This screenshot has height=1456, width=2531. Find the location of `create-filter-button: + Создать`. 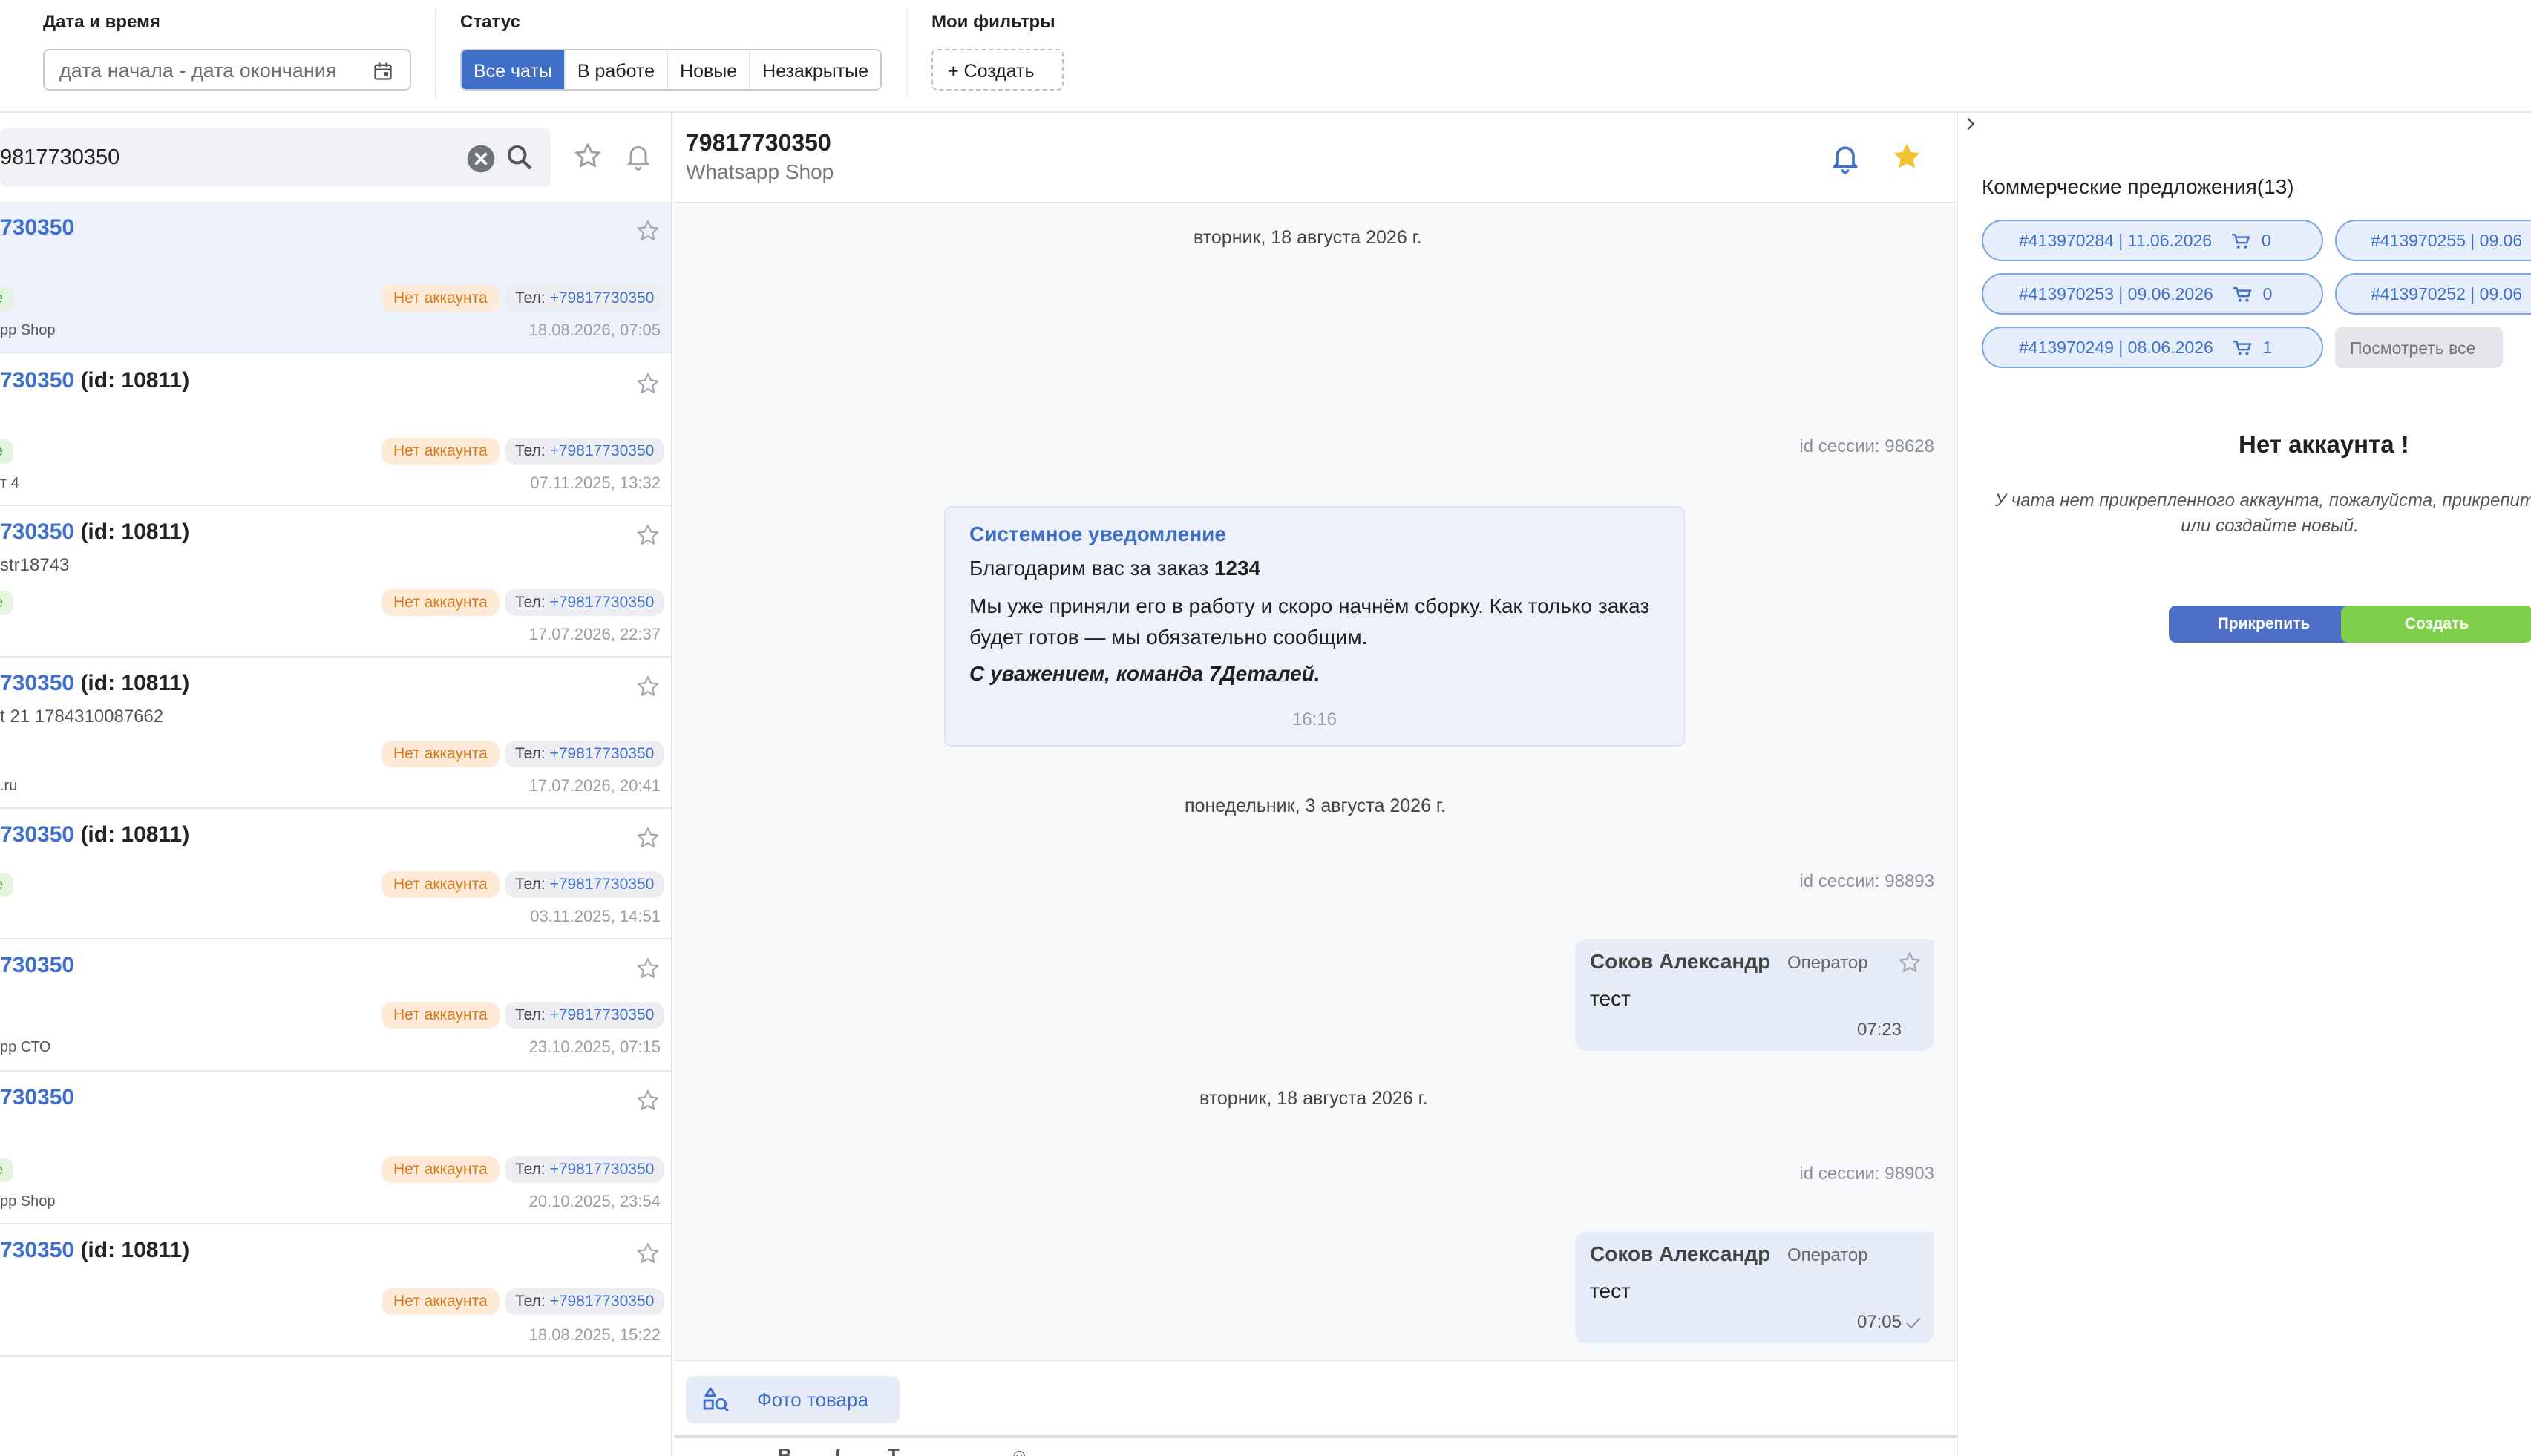

create-filter-button: + Создать is located at coordinates (997, 70).